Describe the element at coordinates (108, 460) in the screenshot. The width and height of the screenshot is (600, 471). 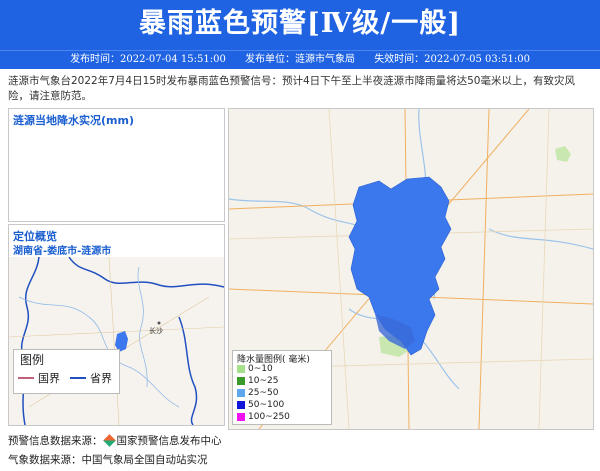
I see `weather-source-line: 气象数据来源：中国气象局全国自动站实况` at that location.